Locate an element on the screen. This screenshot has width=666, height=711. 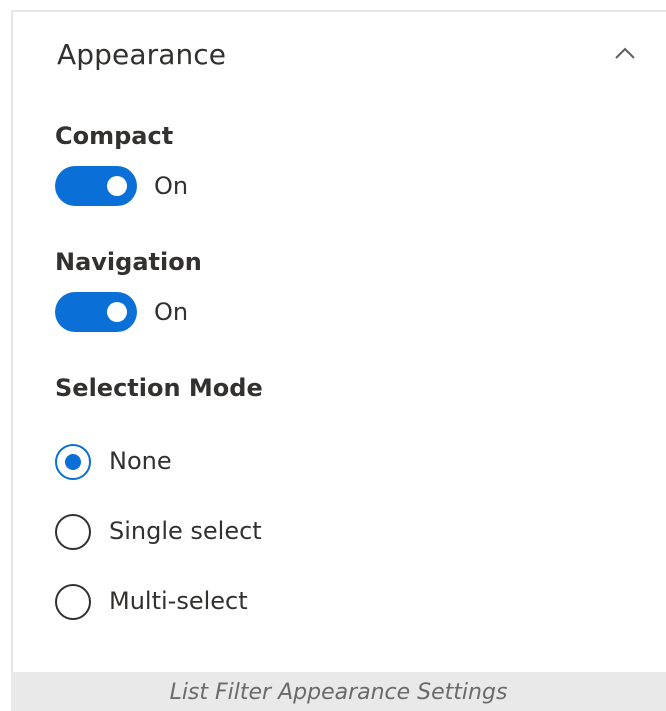
radio-dot is located at coordinates (73, 462).